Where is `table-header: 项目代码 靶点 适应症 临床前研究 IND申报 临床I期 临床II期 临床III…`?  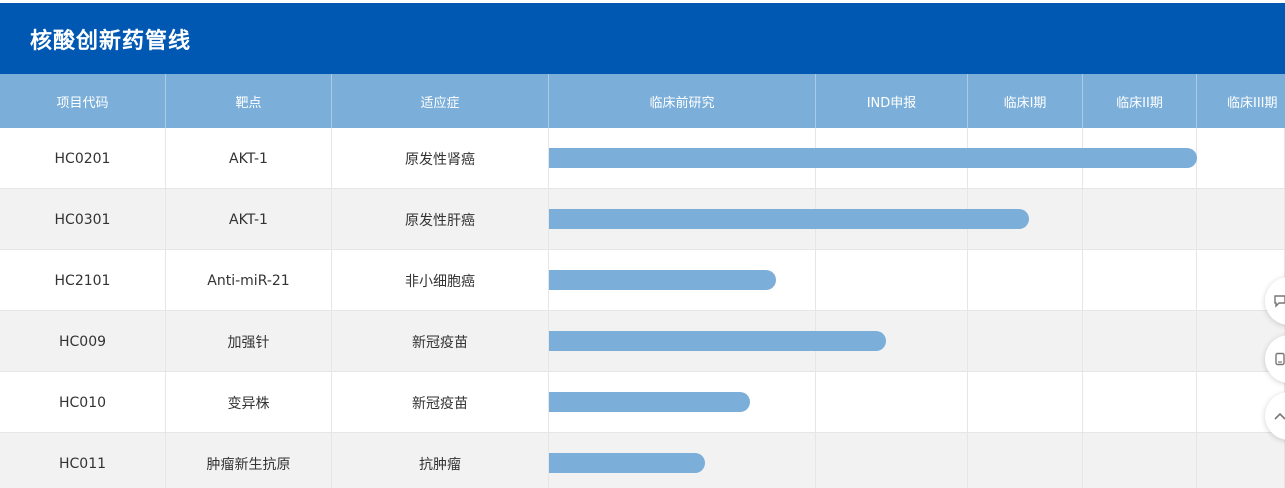
table-header: 项目代码 靶点 适应症 临床前研究 IND申报 临床I期 临床II期 临床III… is located at coordinates (642, 101).